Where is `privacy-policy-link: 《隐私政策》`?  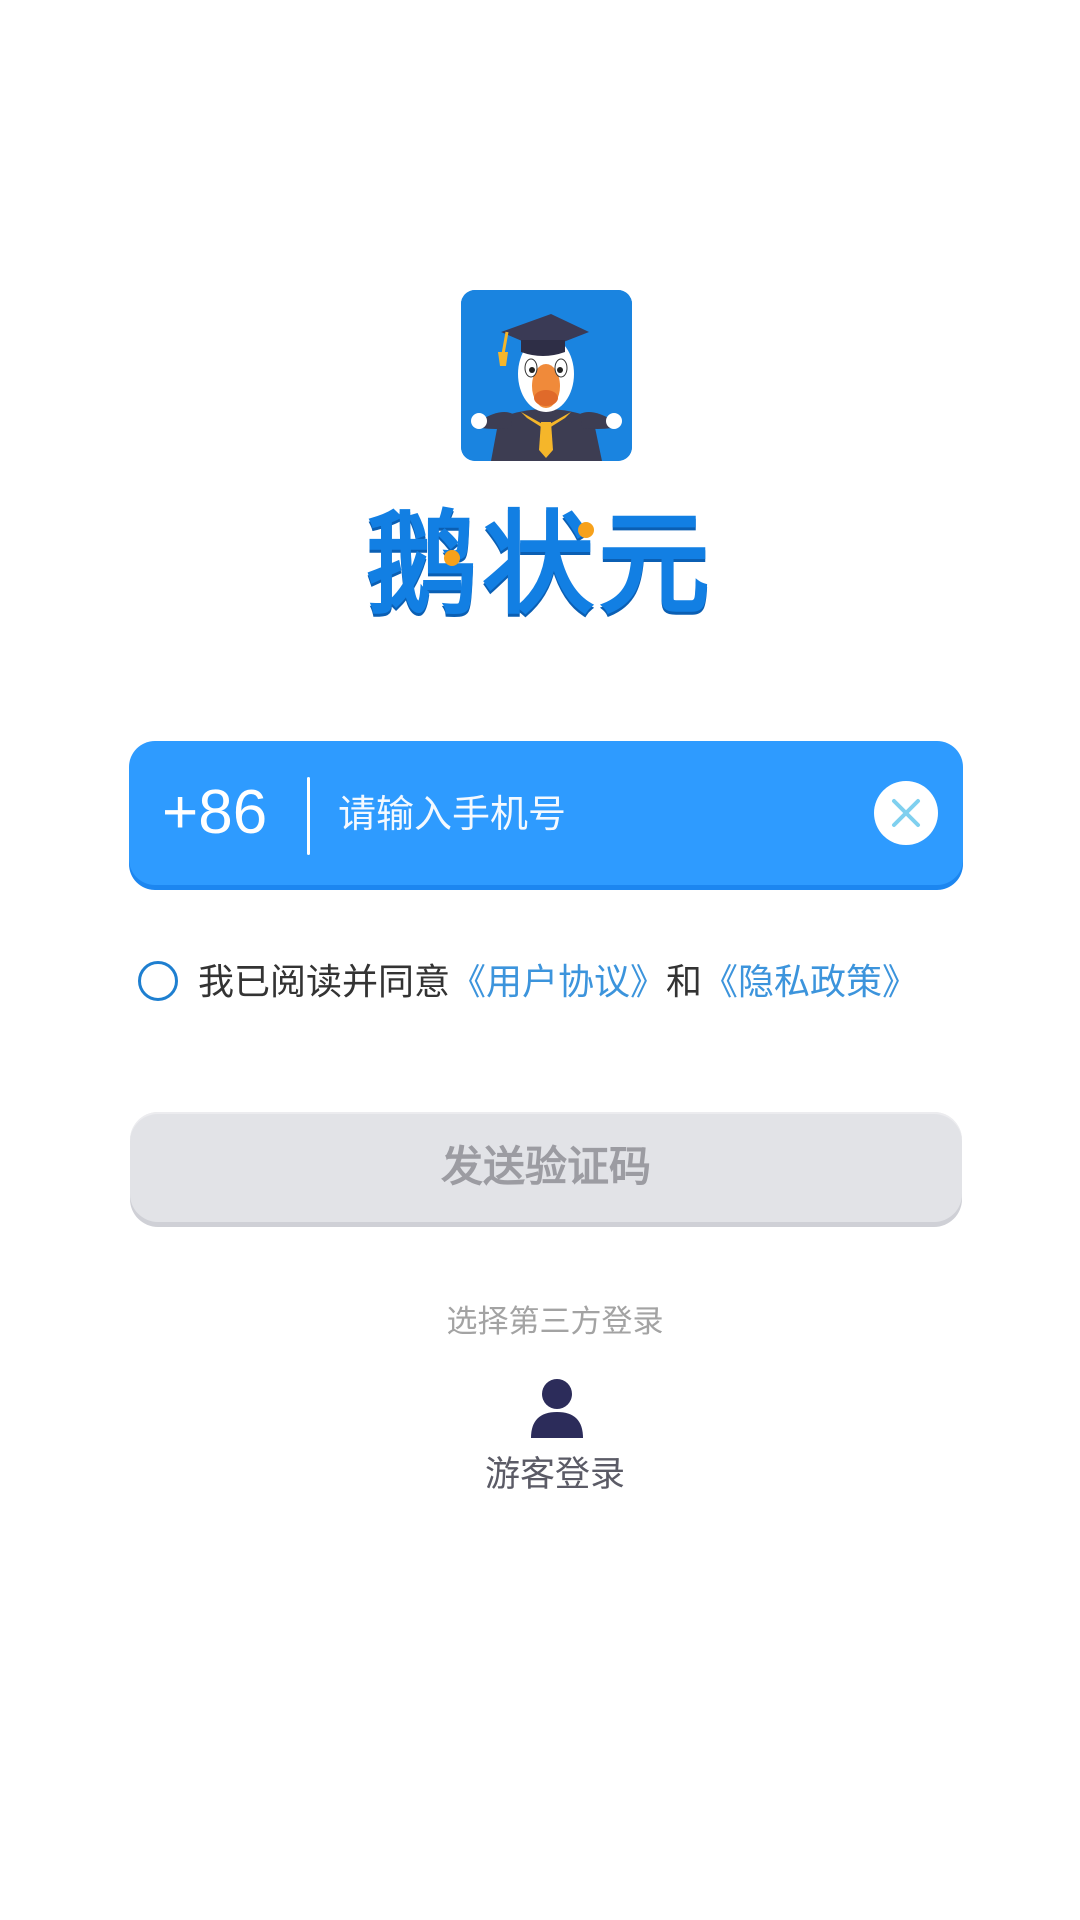
privacy-policy-link: 《隐私政策》 is located at coordinates (810, 982).